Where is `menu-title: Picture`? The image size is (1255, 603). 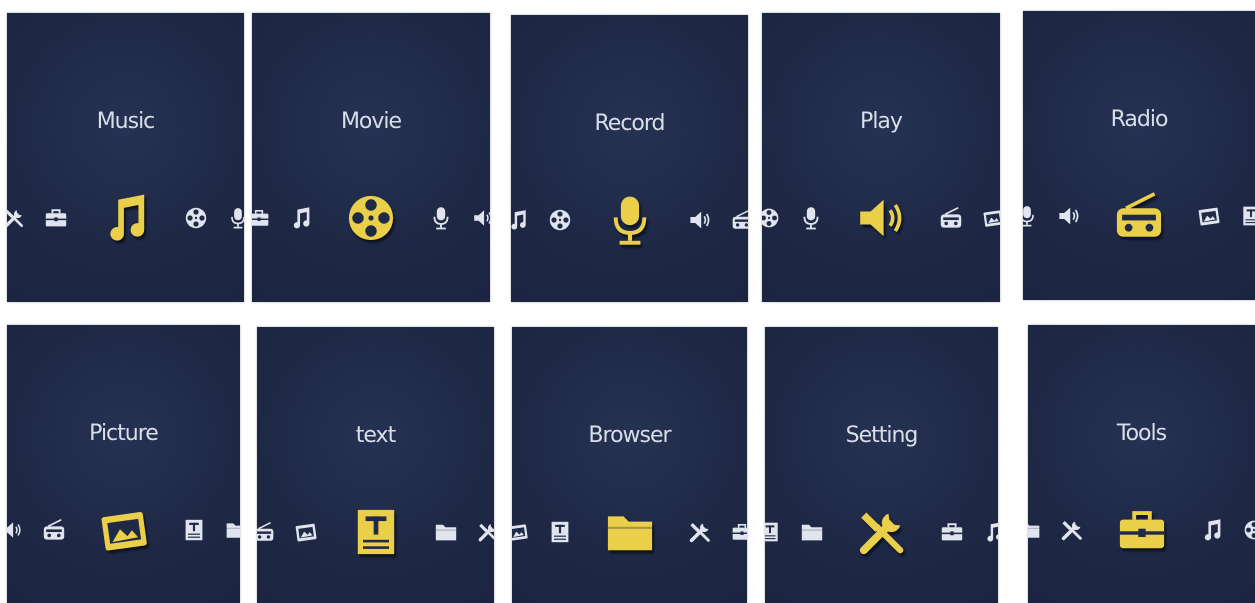 menu-title: Picture is located at coordinates (124, 433).